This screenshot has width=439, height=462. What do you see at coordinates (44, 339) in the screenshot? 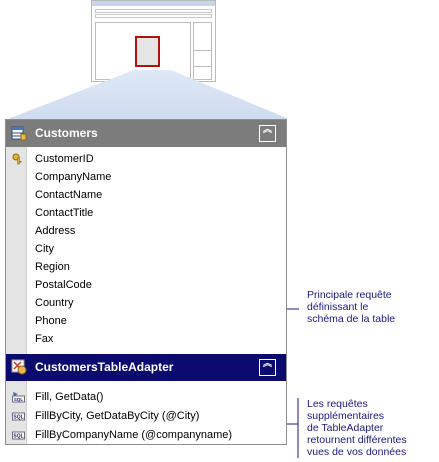
I see `column-name: Fax` at bounding box center [44, 339].